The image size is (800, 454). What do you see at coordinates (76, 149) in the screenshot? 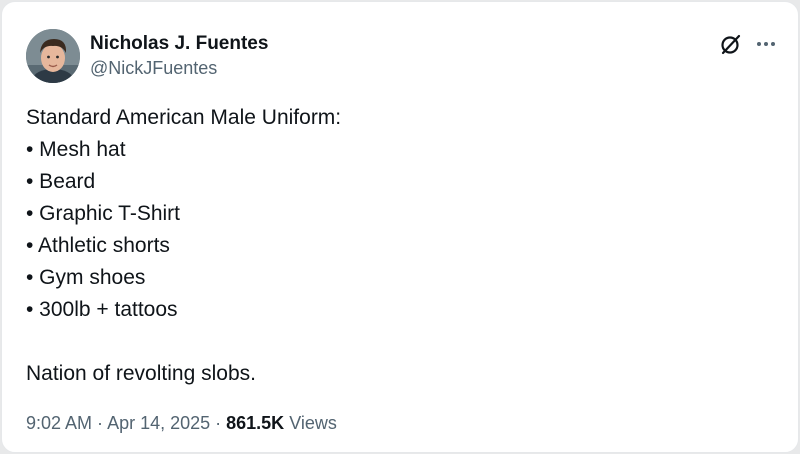
I see `list-item: • Mesh hat` at bounding box center [76, 149].